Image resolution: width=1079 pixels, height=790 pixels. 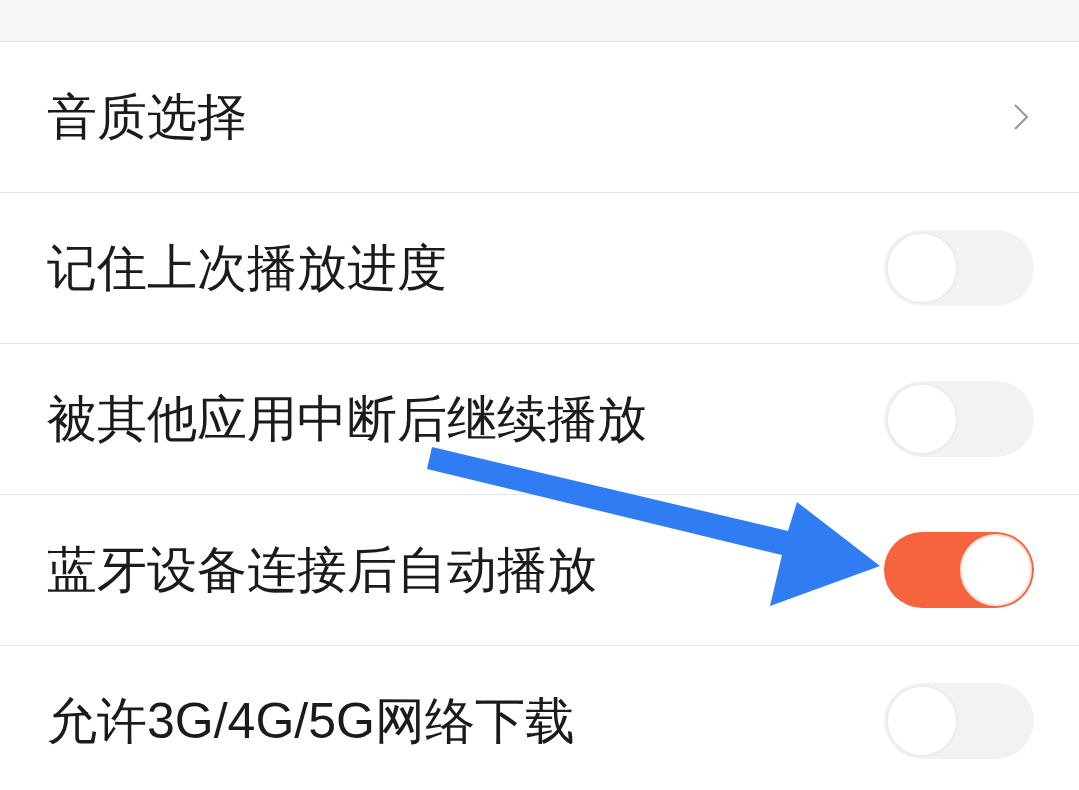 What do you see at coordinates (322, 570) in the screenshot?
I see `setting-label: 蓝牙设备连接后自动播放` at bounding box center [322, 570].